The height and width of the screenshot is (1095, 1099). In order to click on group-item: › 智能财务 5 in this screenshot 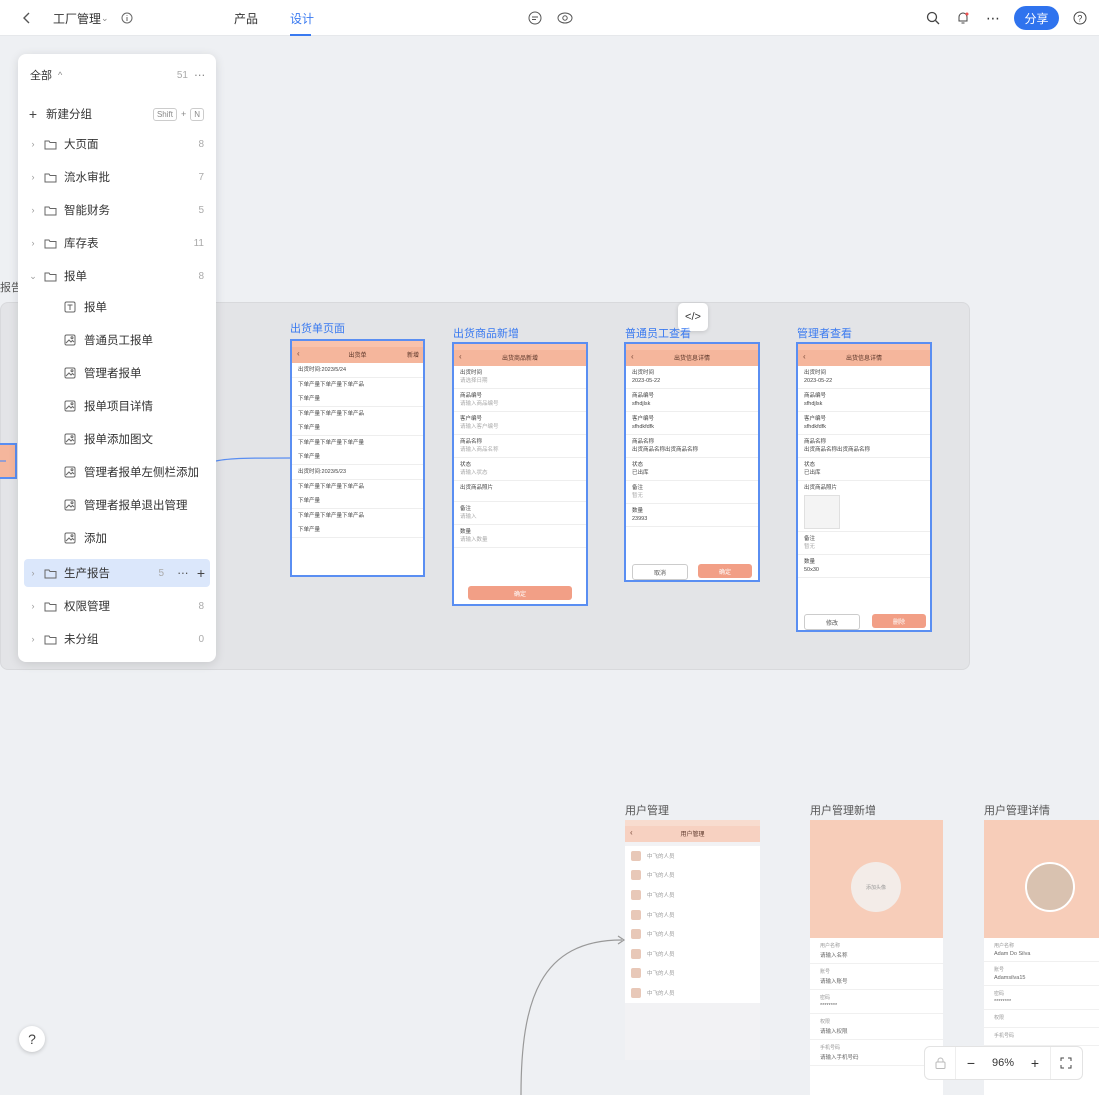, I will do `click(117, 210)`.